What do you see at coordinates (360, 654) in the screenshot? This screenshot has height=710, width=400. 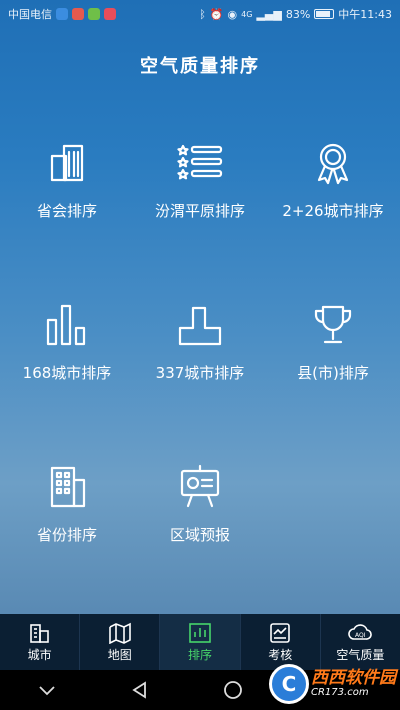 I see `tab-label: 空气质量` at bounding box center [360, 654].